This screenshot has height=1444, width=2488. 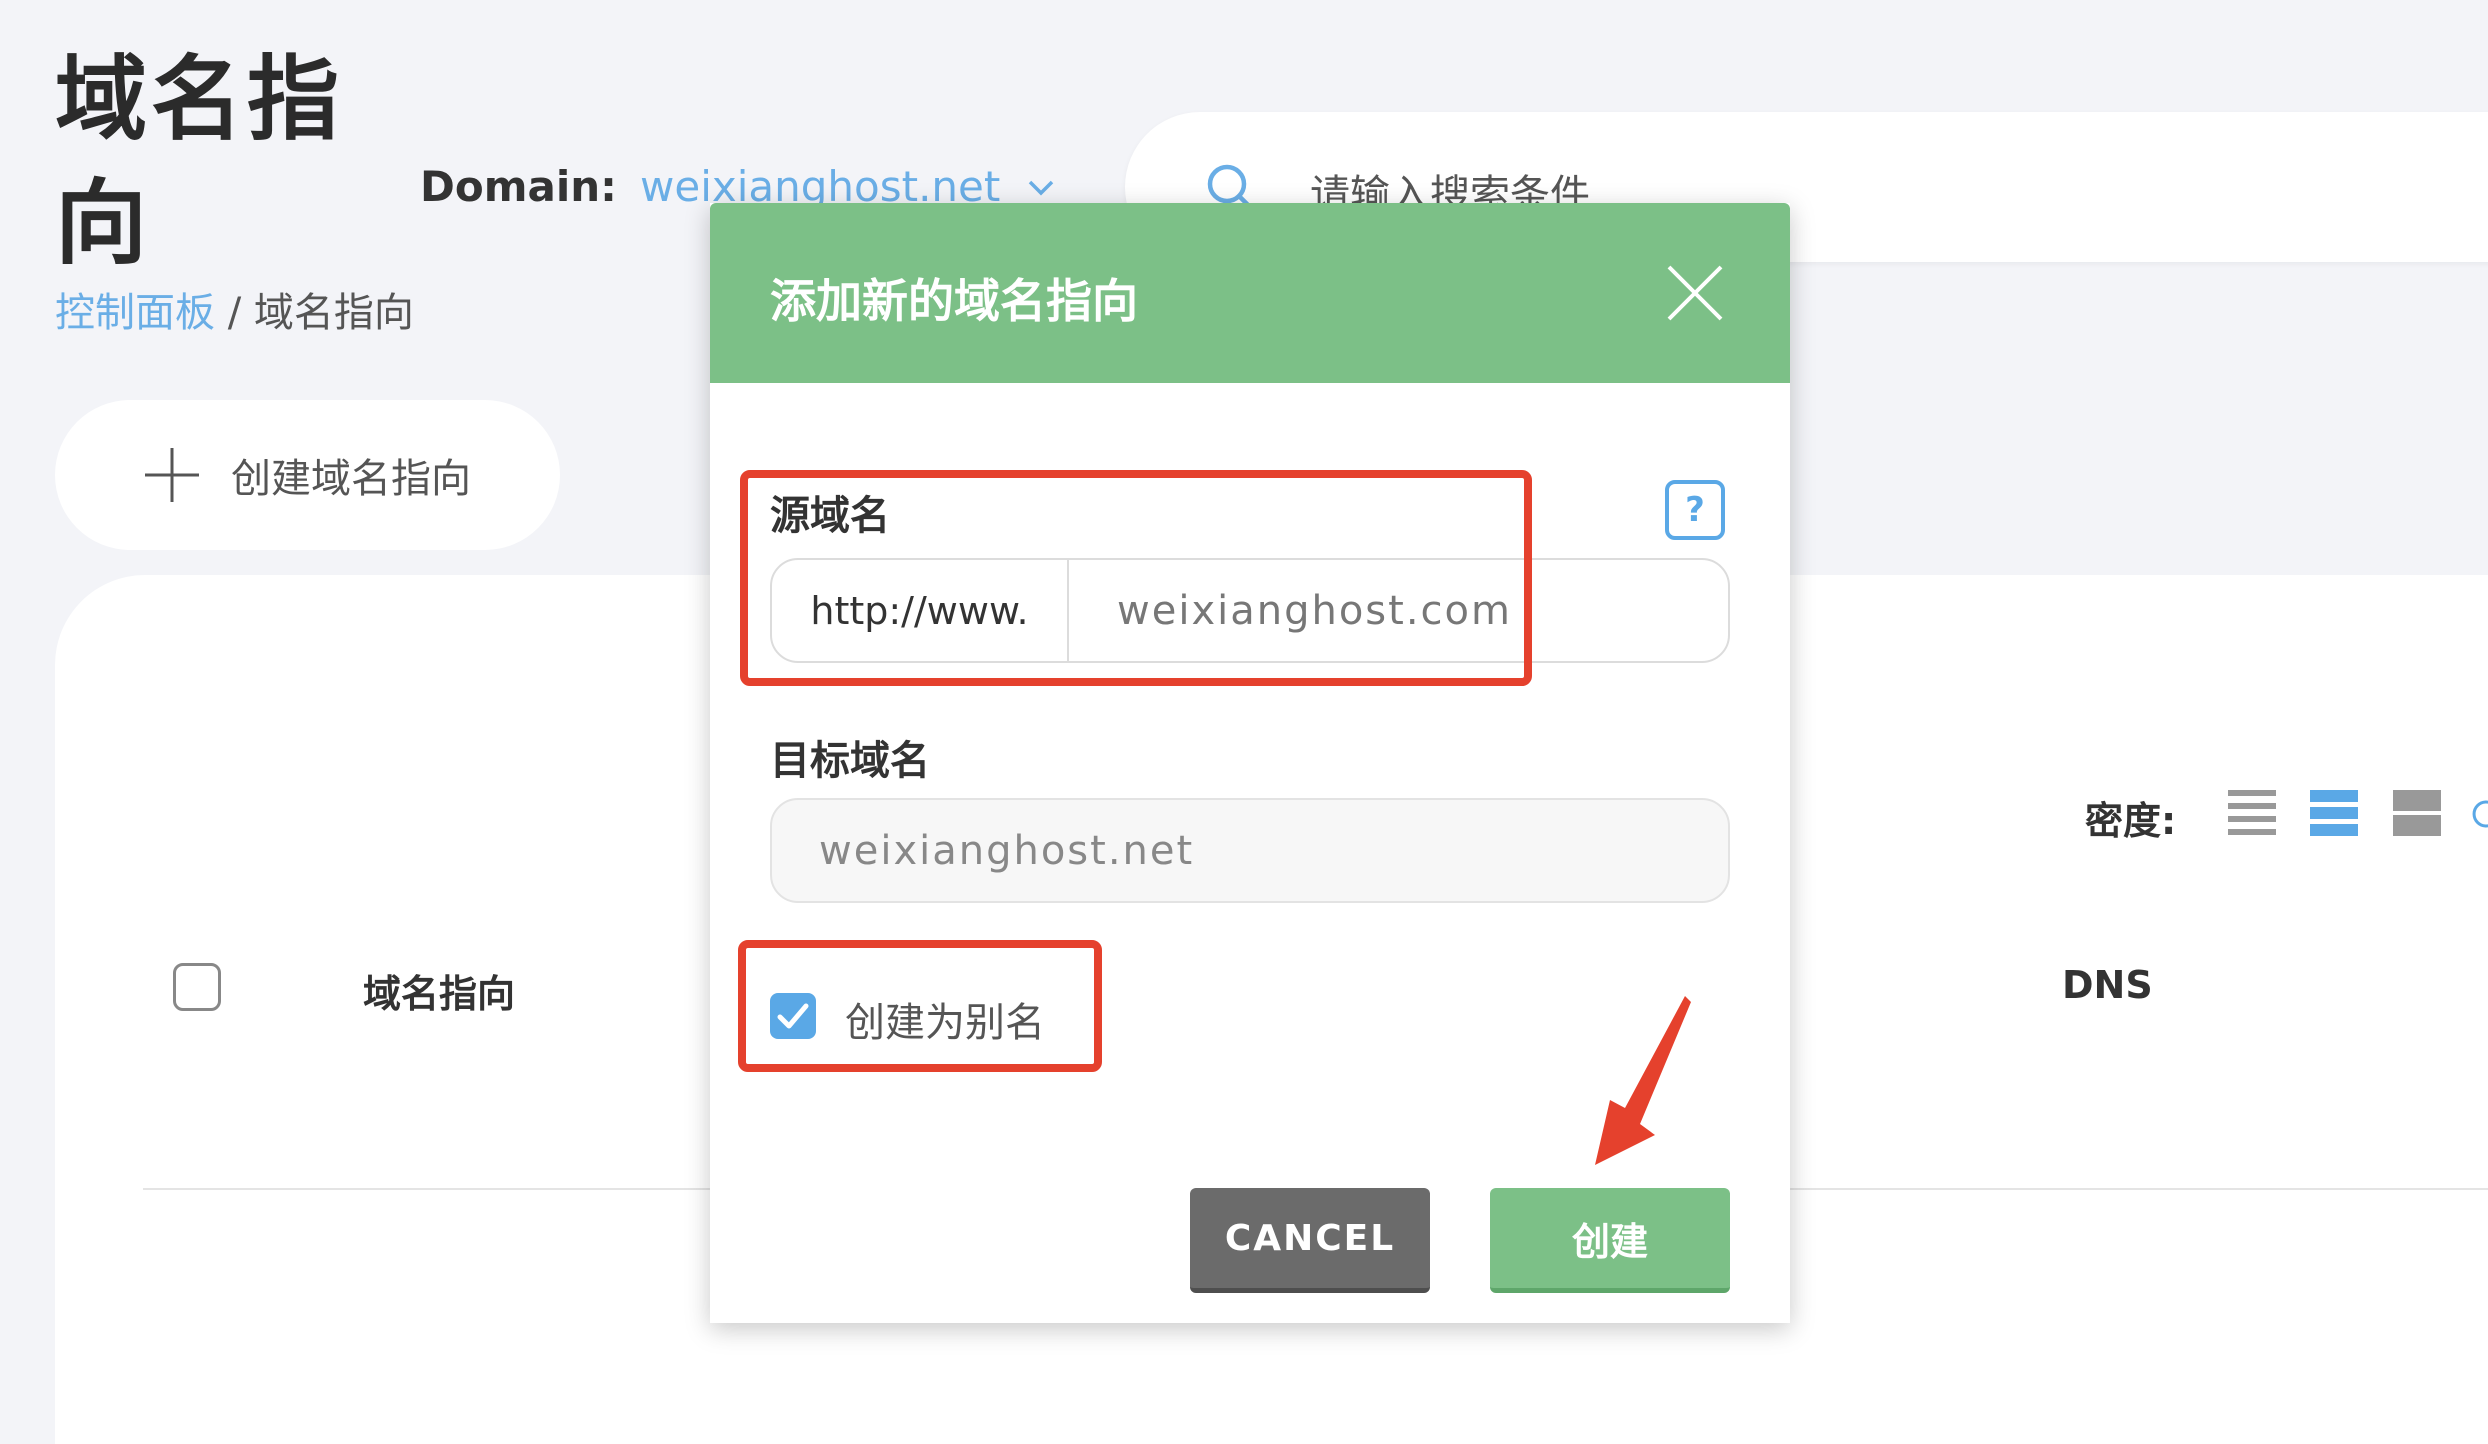 What do you see at coordinates (1610, 1240) in the screenshot?
I see `create-button: 创建` at bounding box center [1610, 1240].